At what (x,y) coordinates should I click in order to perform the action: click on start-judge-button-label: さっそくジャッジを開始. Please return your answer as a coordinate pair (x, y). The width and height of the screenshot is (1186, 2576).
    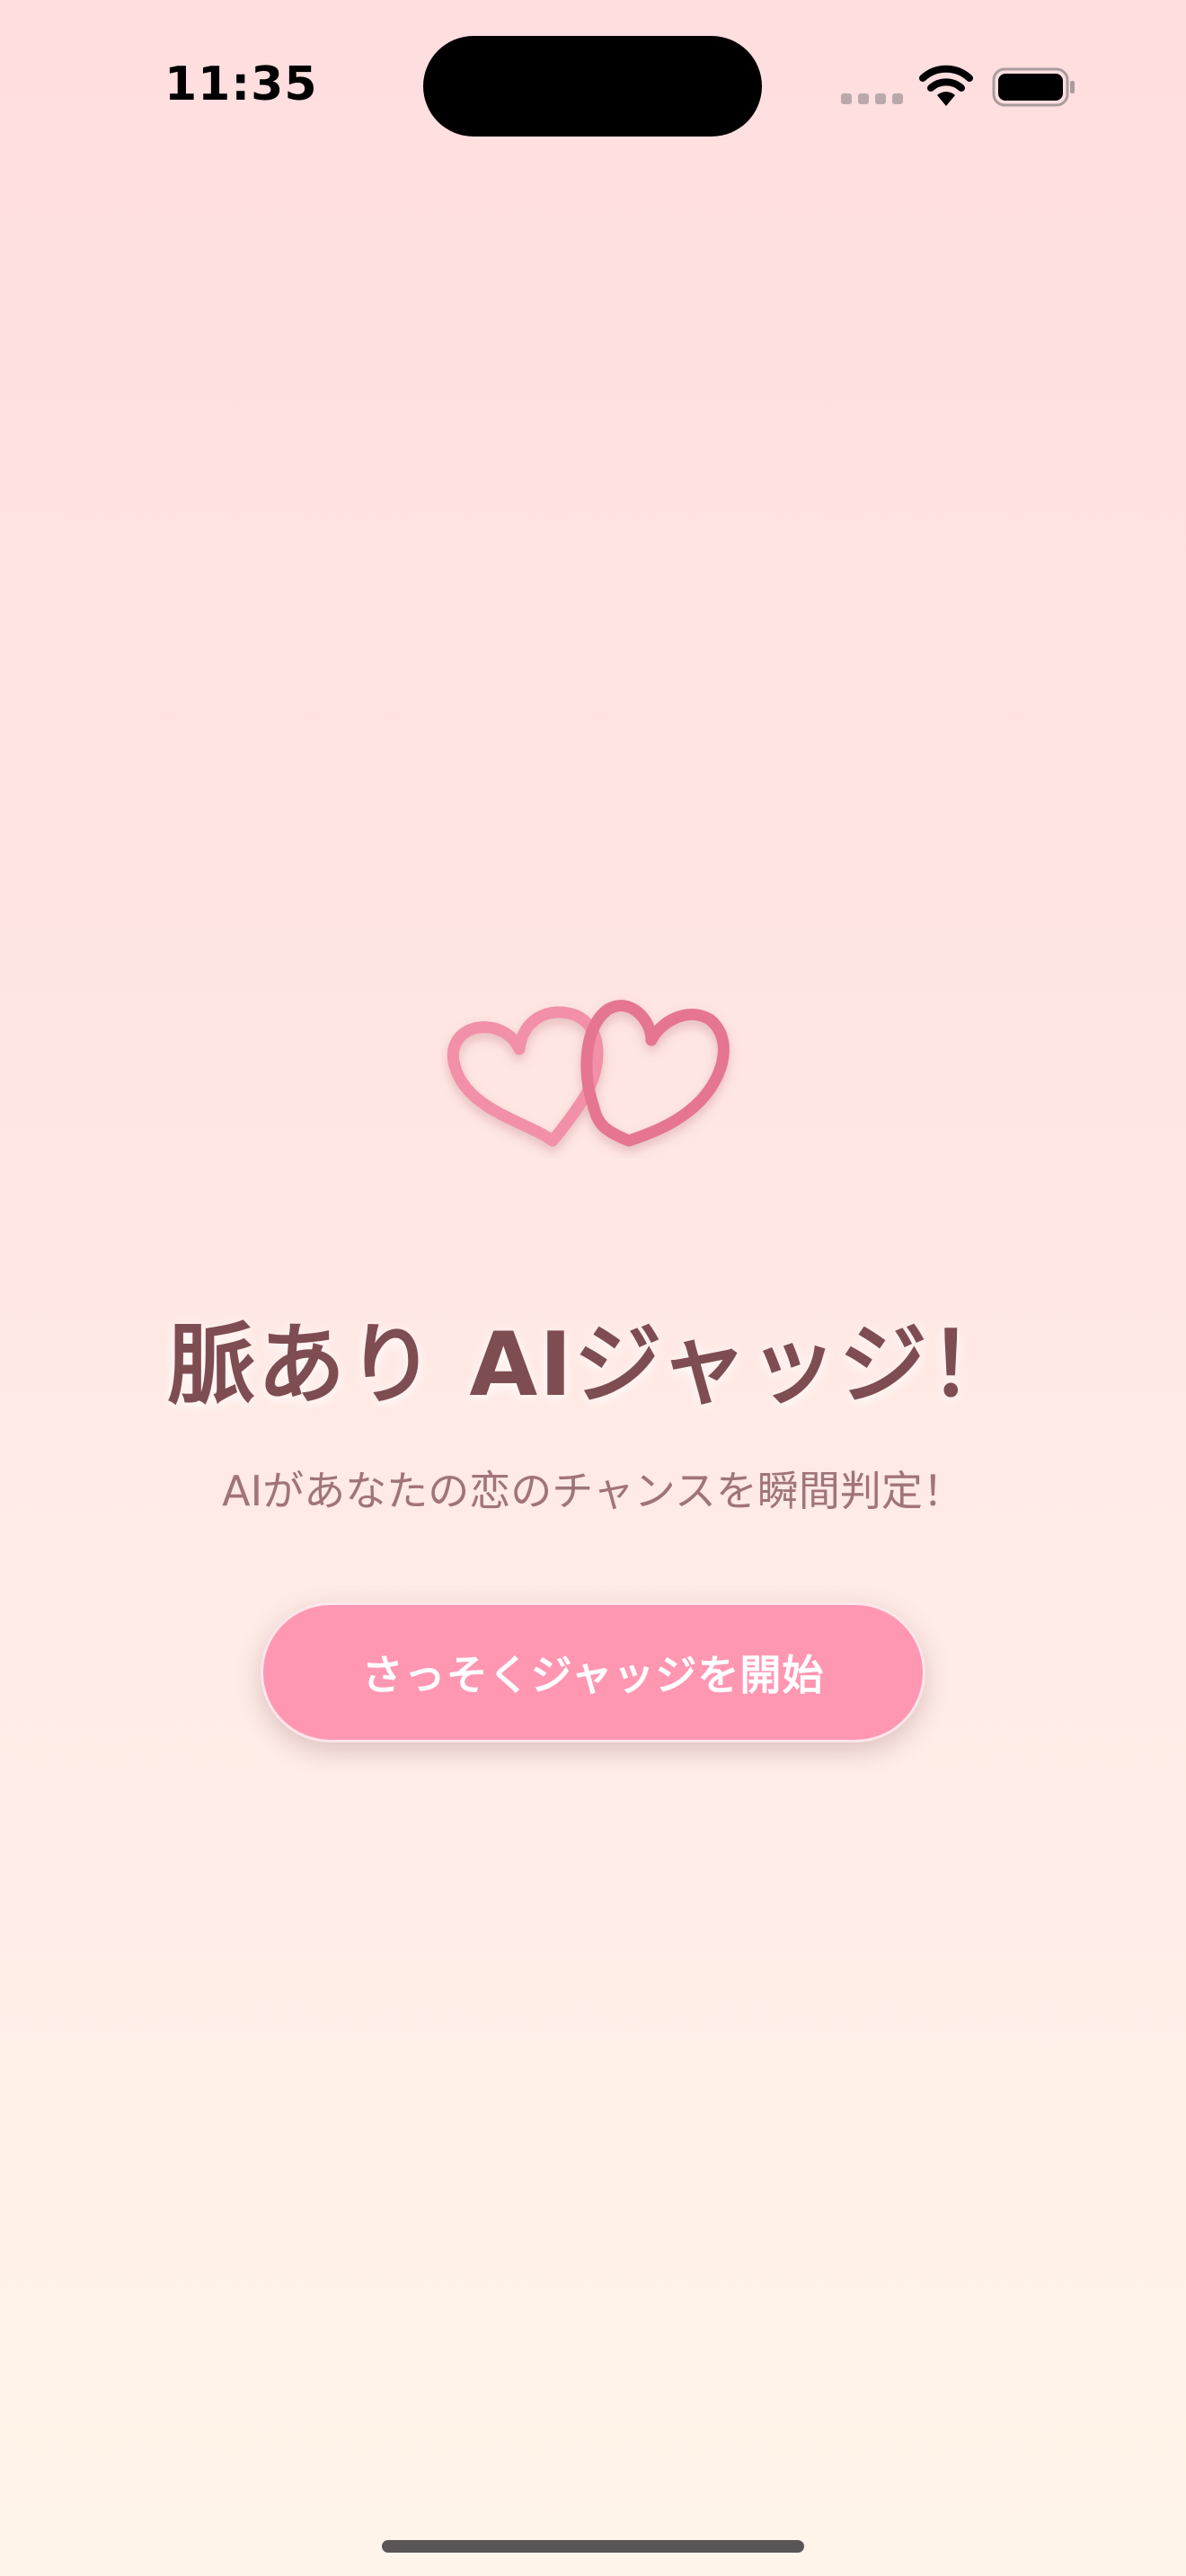
    Looking at the image, I should click on (593, 1675).